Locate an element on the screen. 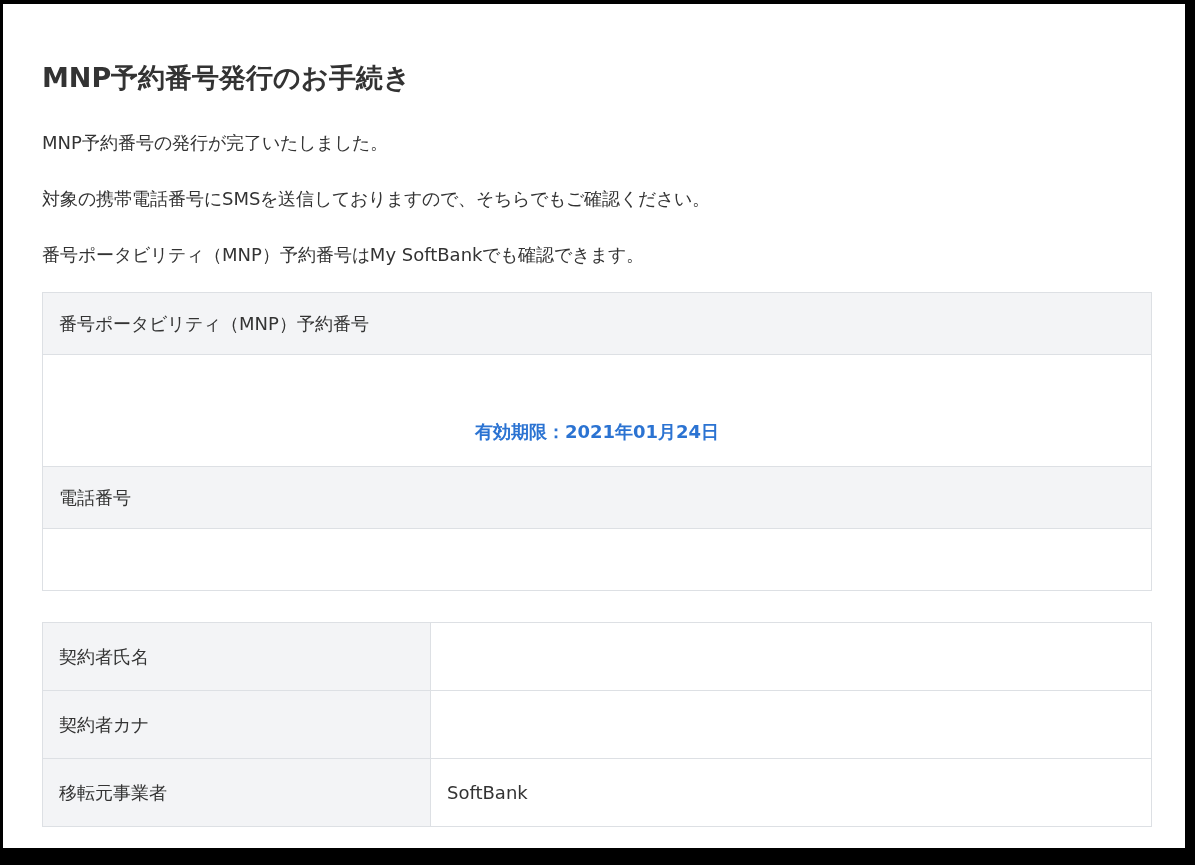  message-text: MNP予約番号の発行が完了いたしました。 is located at coordinates (215, 143).